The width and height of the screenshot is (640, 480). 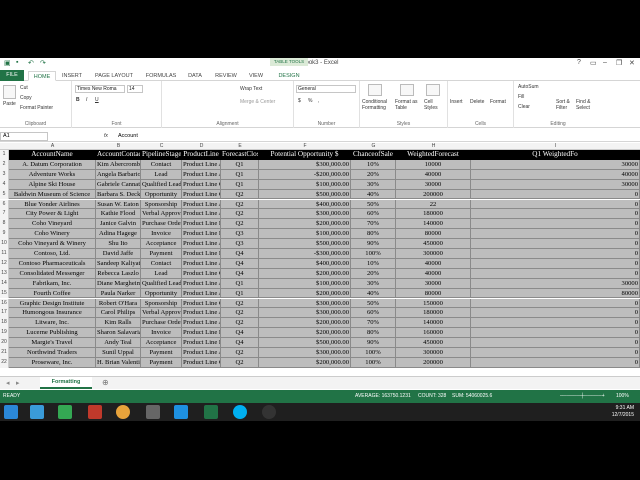 I want to click on table-cell: Q3, so click(x=240, y=234).